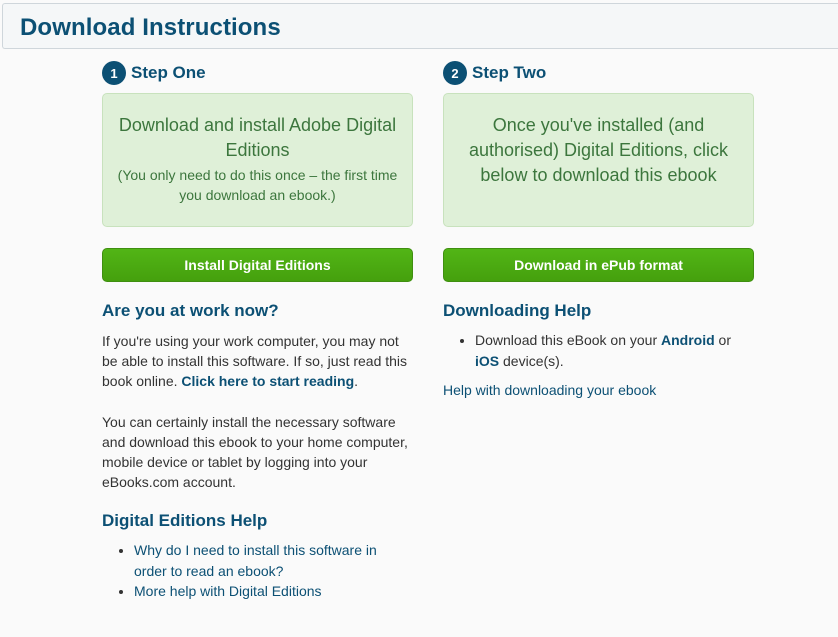 The width and height of the screenshot is (838, 637). What do you see at coordinates (114, 73) in the screenshot?
I see `step-one-number-badge: 1` at bounding box center [114, 73].